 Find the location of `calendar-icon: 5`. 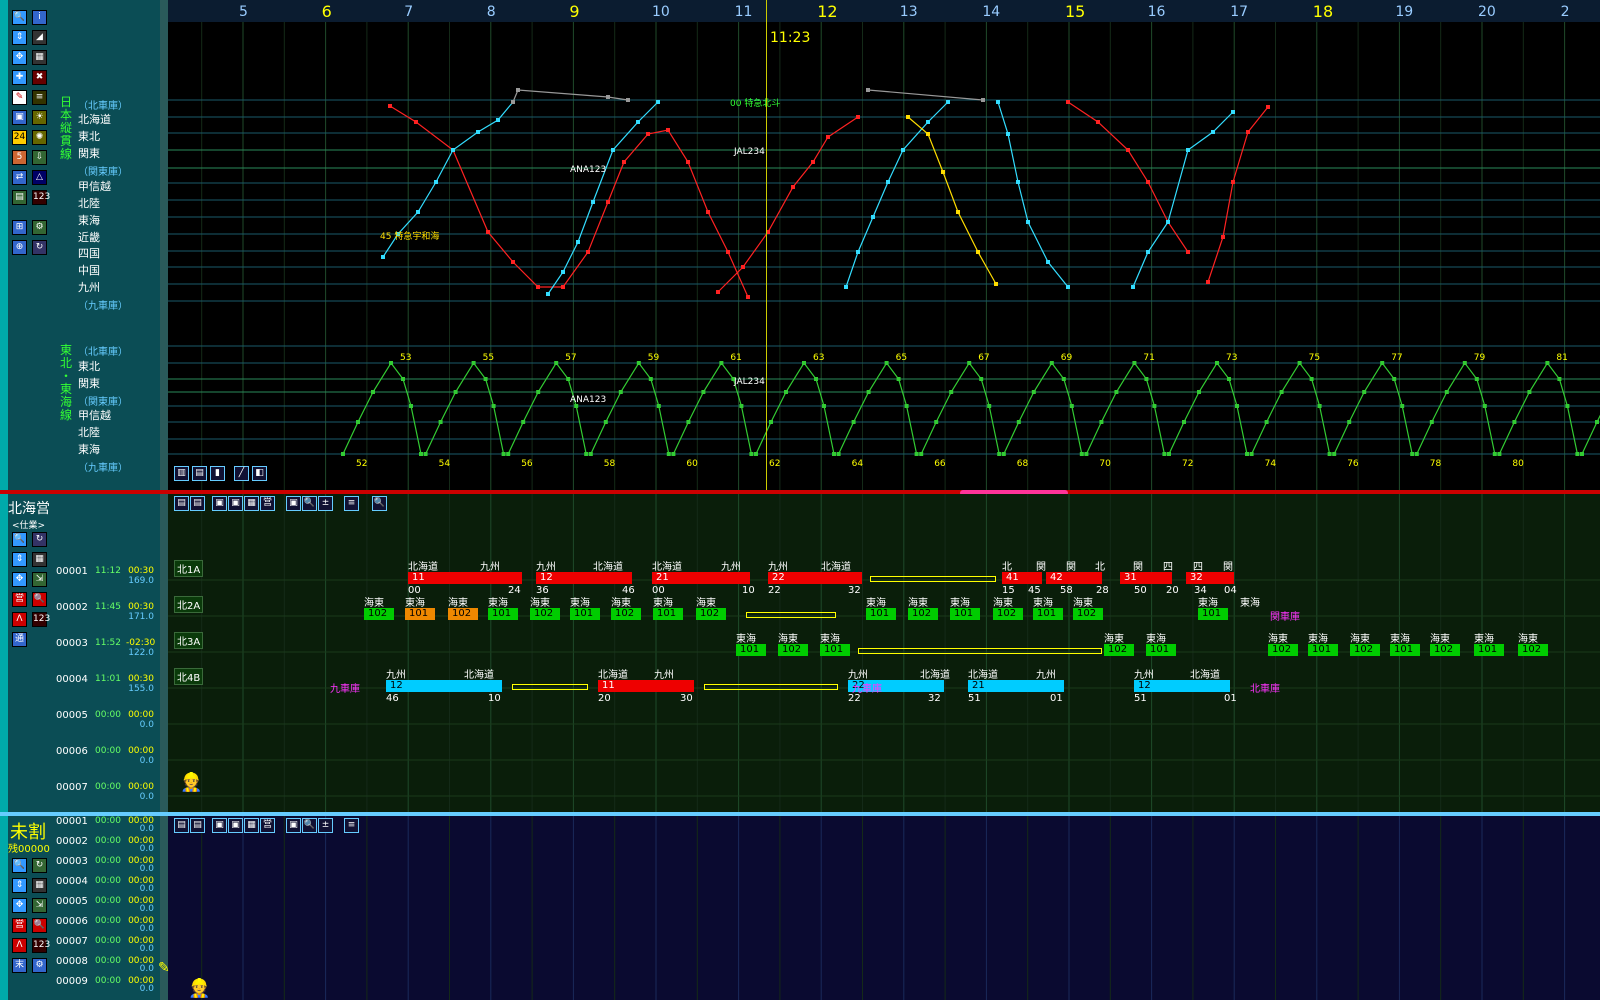

calendar-icon: 5 is located at coordinates (19, 157).